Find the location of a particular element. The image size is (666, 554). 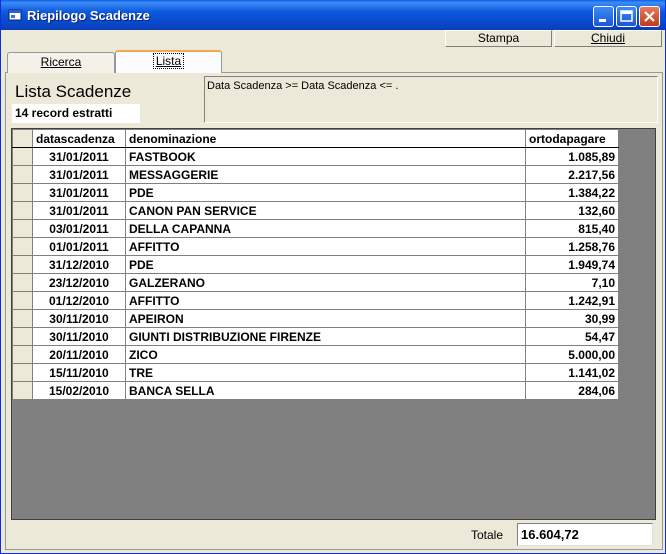

record-count: 14 record estratti is located at coordinates (76, 113).